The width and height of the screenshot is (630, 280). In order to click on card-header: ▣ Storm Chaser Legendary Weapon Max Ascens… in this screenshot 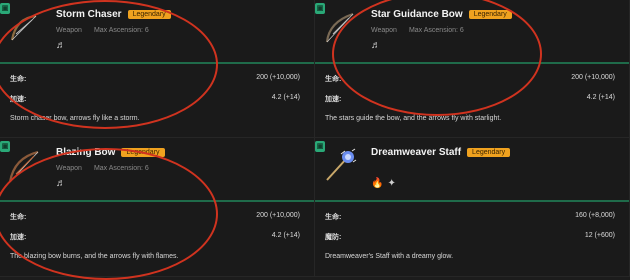, I will do `click(157, 31)`.